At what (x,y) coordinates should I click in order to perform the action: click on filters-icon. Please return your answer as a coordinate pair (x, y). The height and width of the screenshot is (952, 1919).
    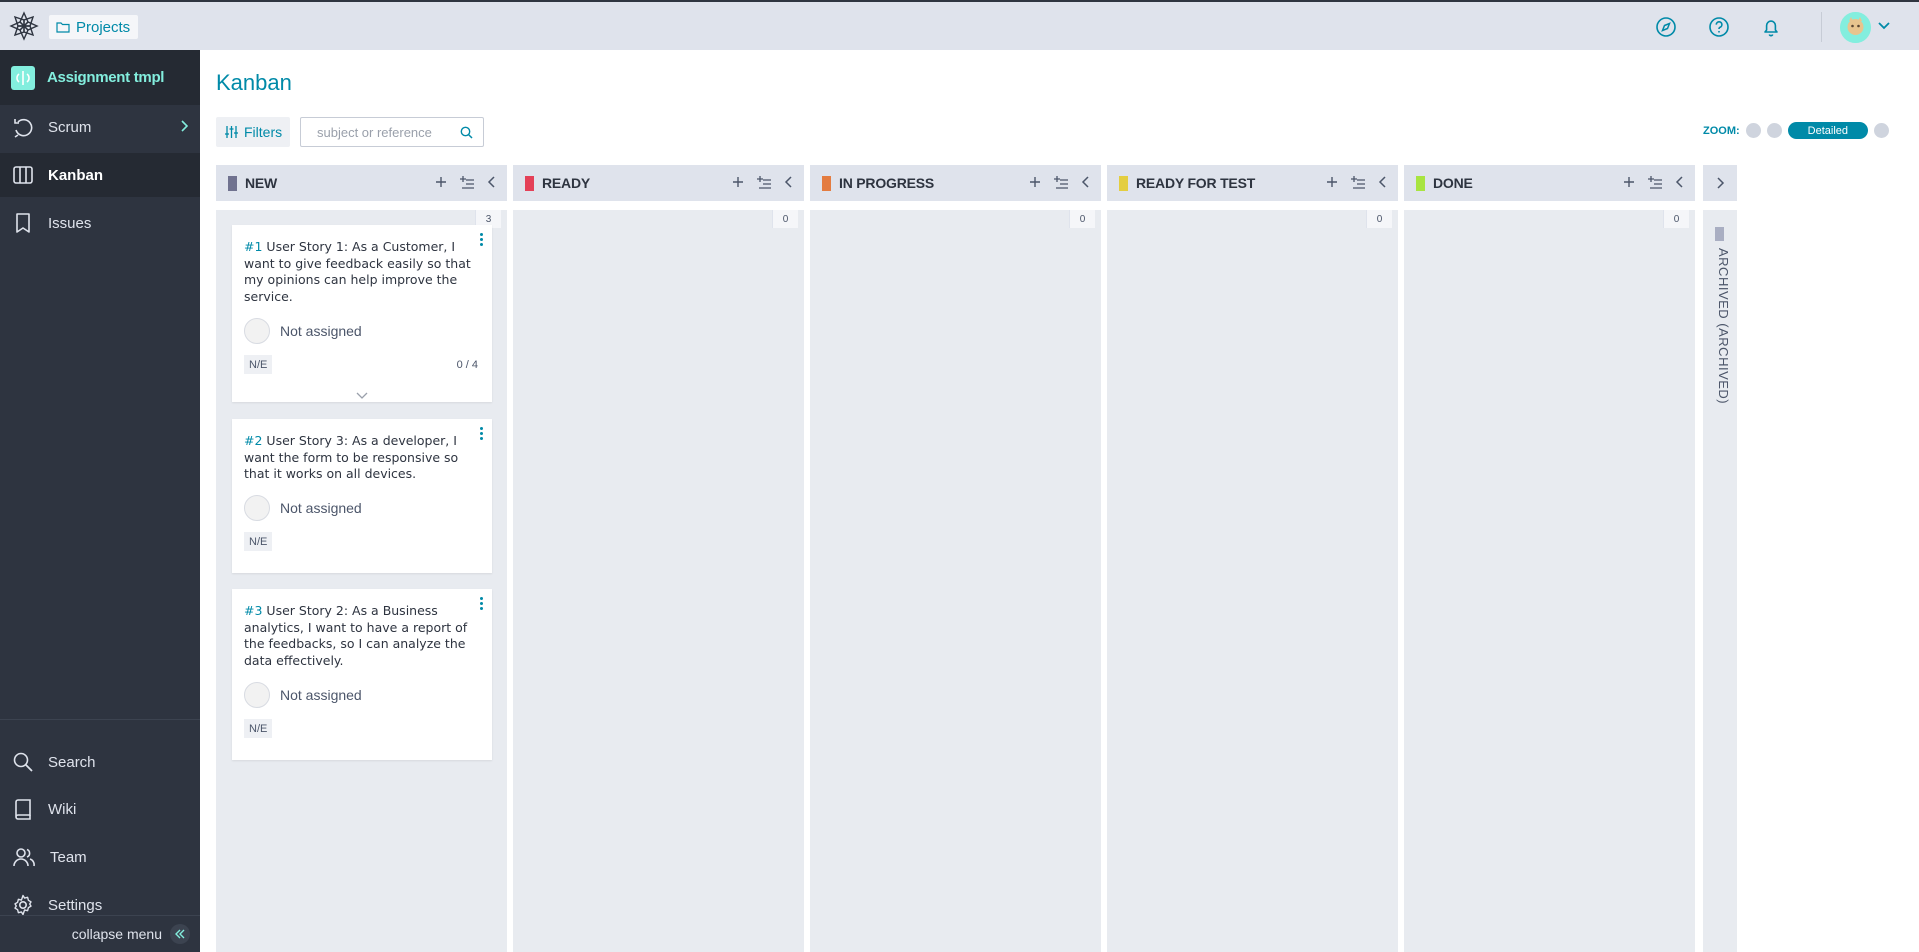
    Looking at the image, I should click on (231, 132).